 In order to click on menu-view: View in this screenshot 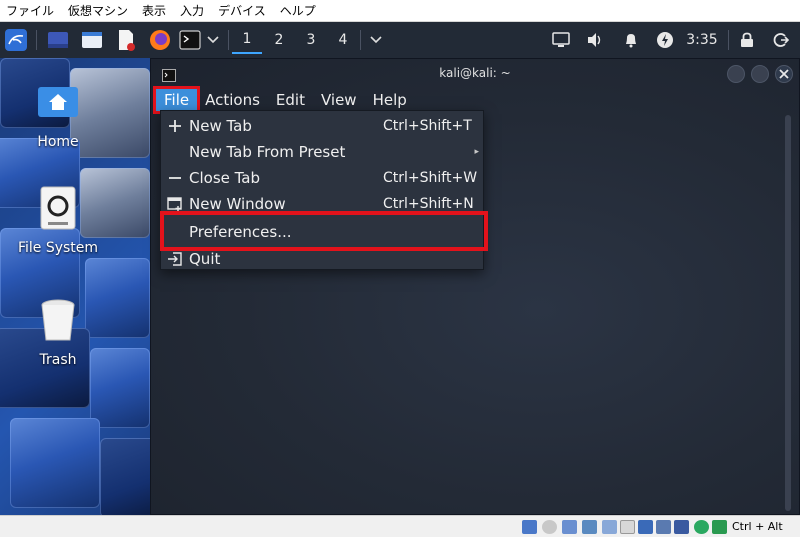, I will do `click(339, 100)`.